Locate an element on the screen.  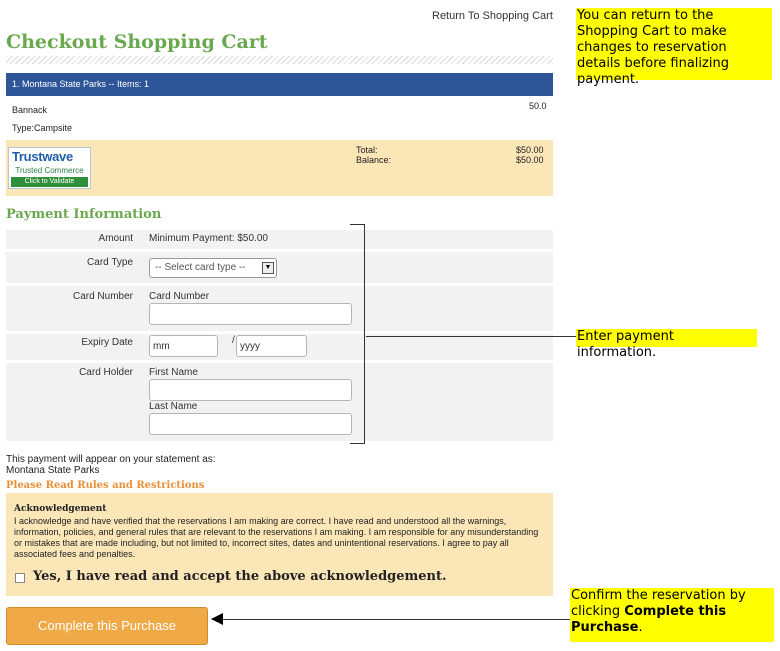
card-number-sub-label: Card Number is located at coordinates (179, 296).